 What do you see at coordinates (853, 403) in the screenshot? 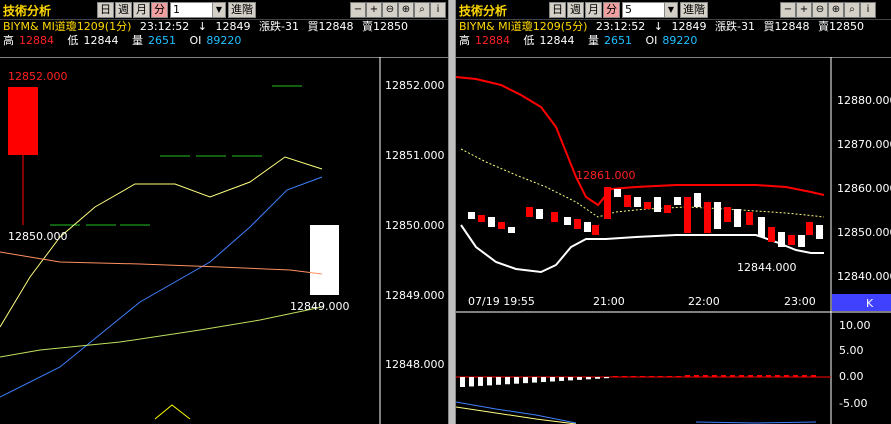
I see `right-sub-y-tick: -5.00` at bounding box center [853, 403].